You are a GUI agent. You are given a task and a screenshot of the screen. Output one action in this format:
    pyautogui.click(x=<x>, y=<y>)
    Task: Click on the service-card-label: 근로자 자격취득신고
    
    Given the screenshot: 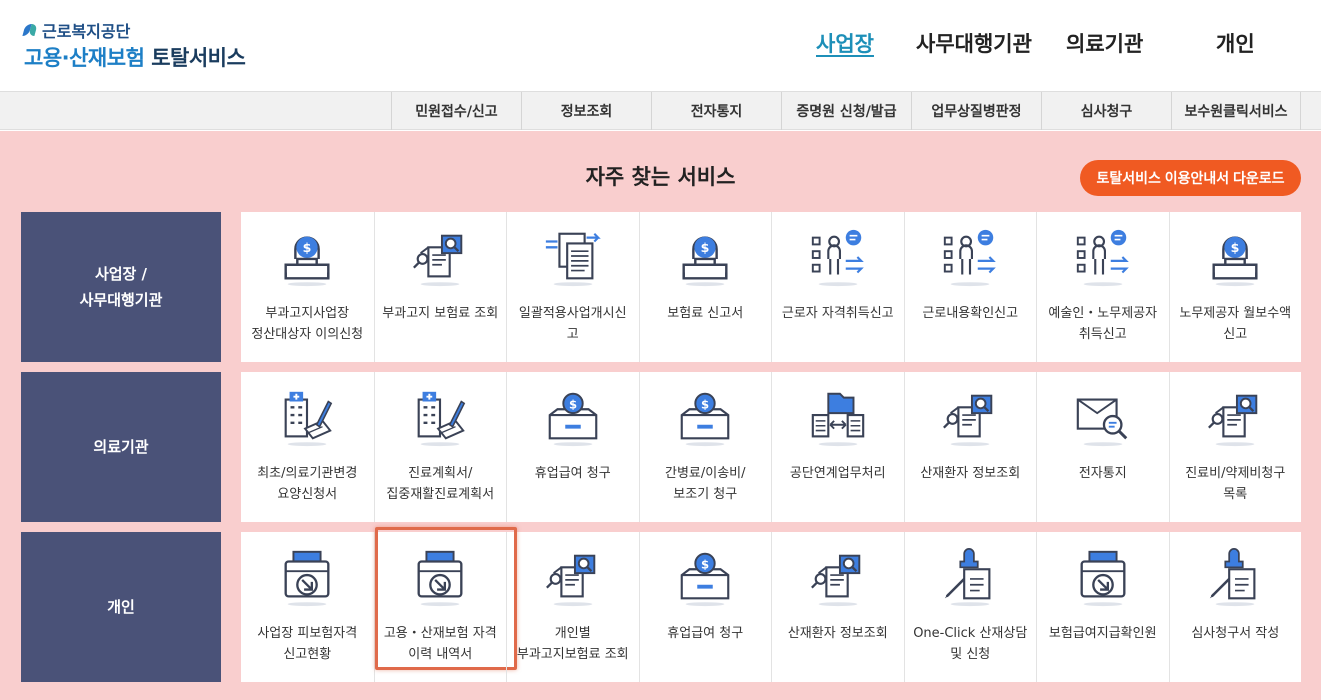 What is the action you would take?
    pyautogui.click(x=837, y=313)
    